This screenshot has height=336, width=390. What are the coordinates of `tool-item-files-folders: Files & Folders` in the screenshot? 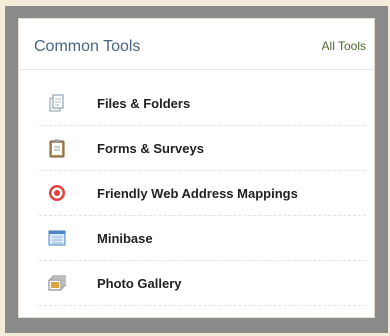 It's located at (202, 103).